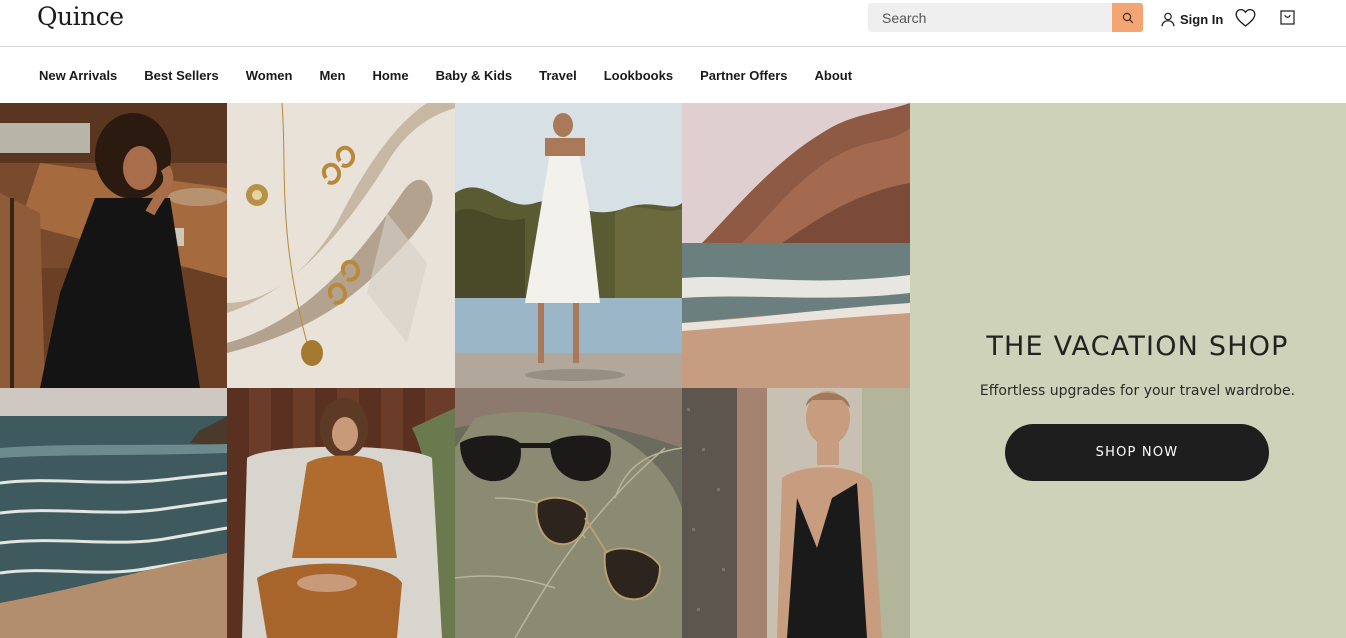 This screenshot has width=1346, height=638. I want to click on shopping-bag-icon, so click(1287, 17).